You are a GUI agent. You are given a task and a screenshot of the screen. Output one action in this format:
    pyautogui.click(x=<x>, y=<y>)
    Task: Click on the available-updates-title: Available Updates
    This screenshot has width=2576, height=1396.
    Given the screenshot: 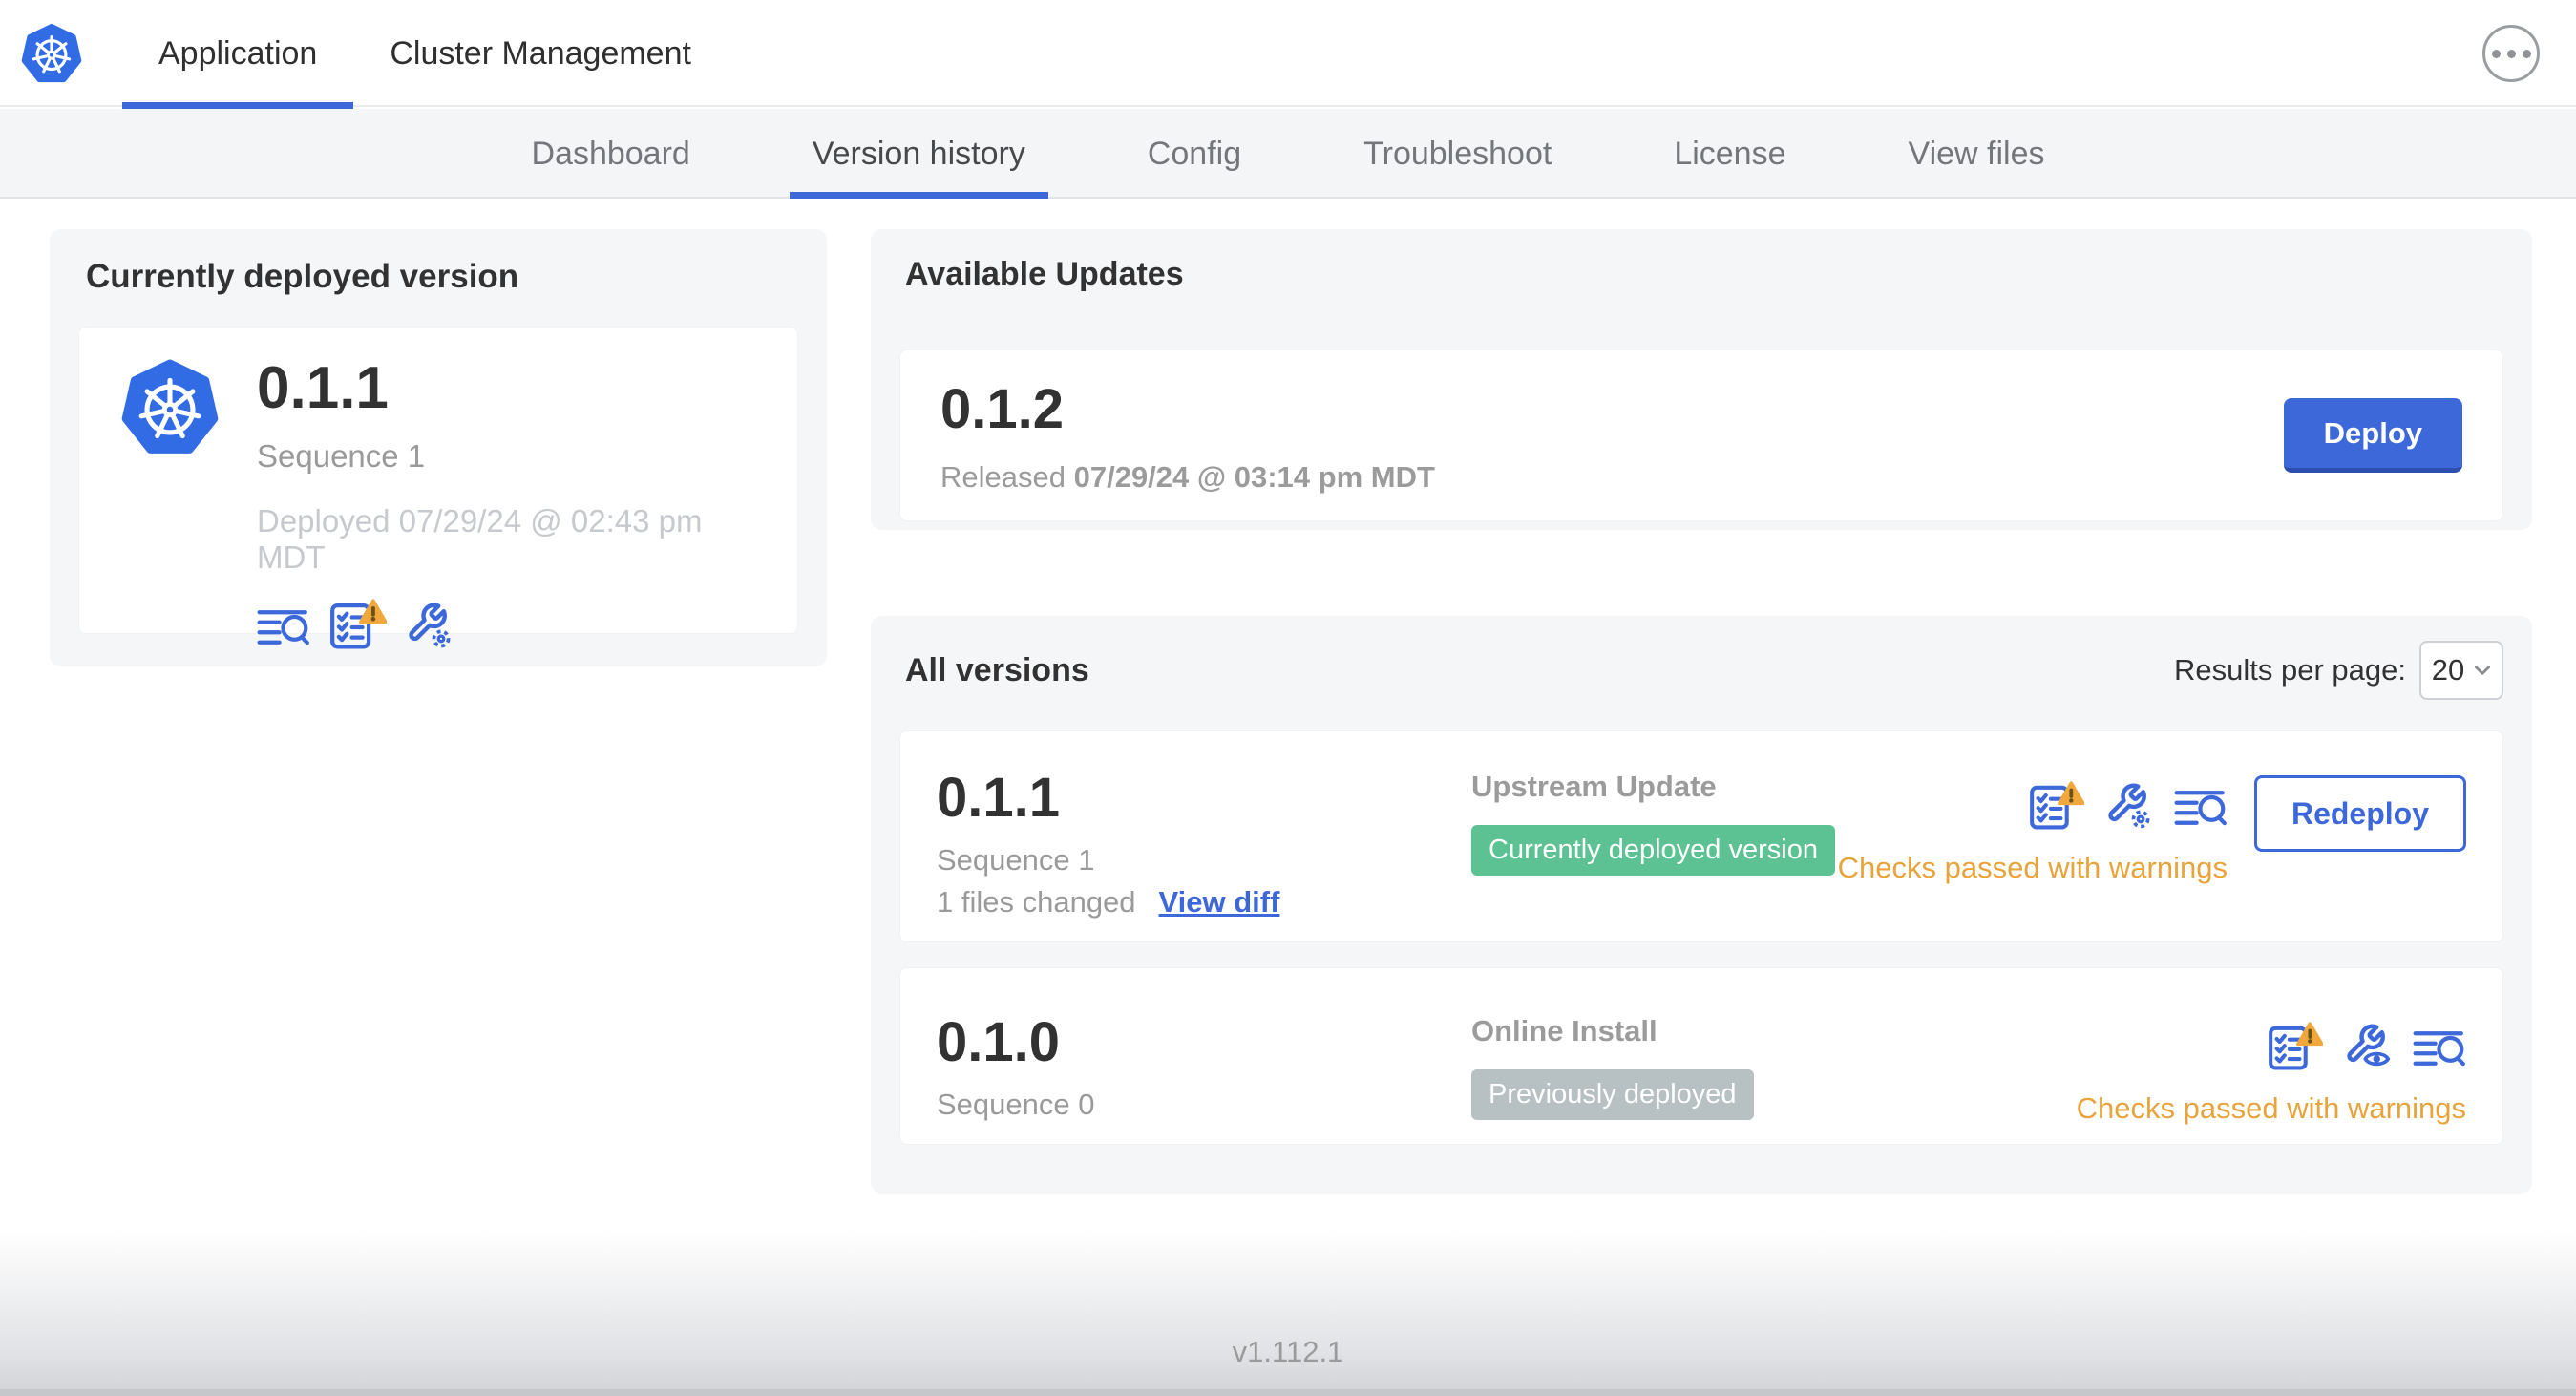 What is the action you would take?
    pyautogui.click(x=1044, y=274)
    